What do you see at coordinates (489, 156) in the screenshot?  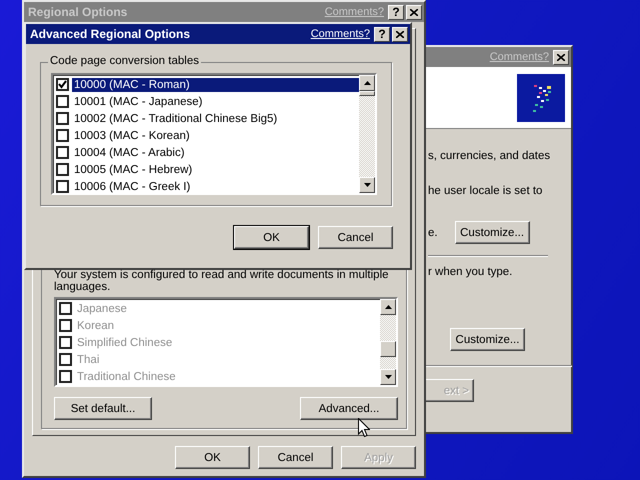 I see `description-text: s, currencies, and dates` at bounding box center [489, 156].